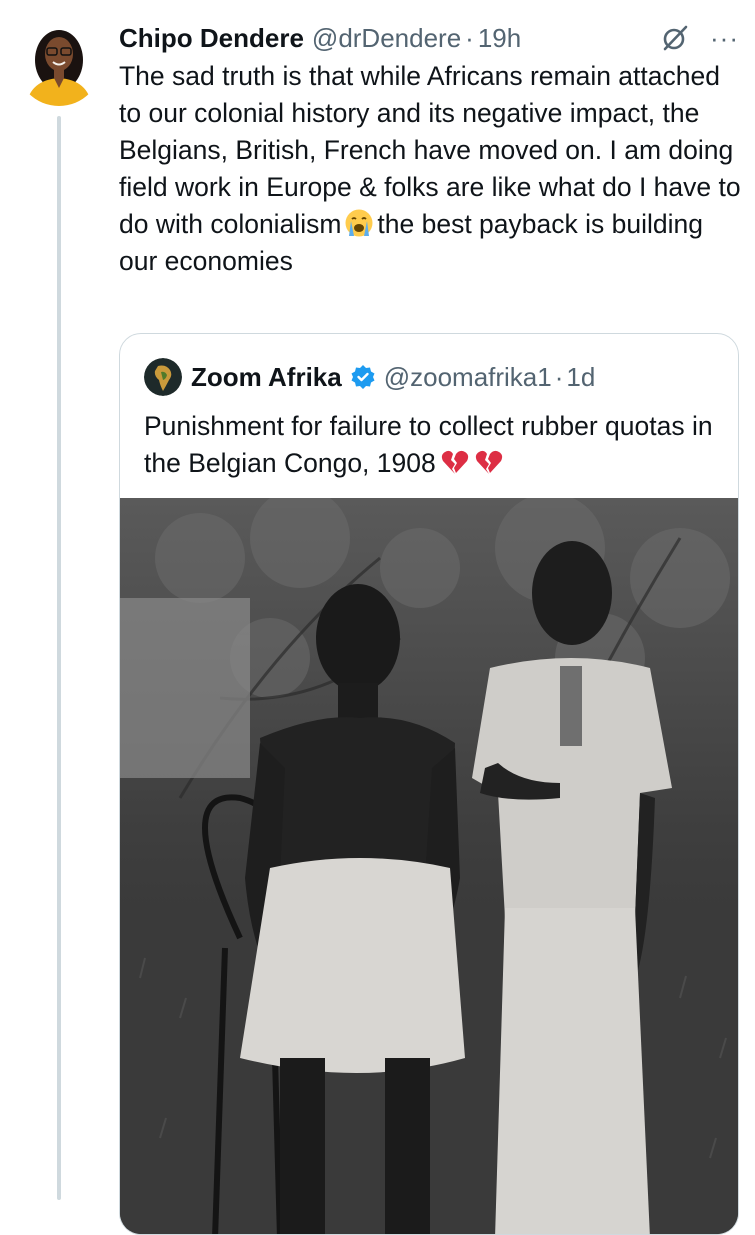  I want to click on quote-author-avatar, so click(163, 377).